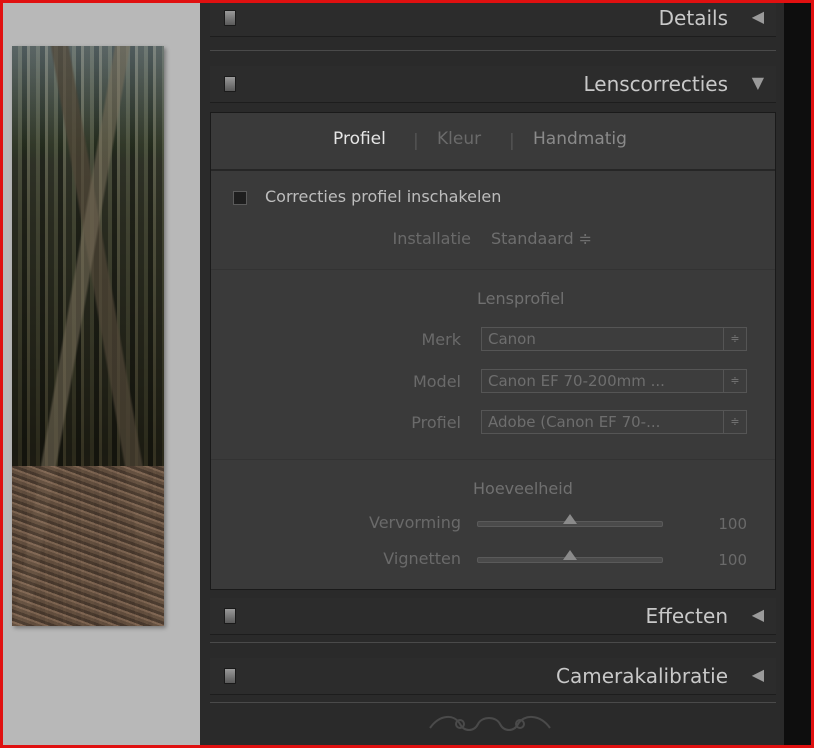 The height and width of the screenshot is (748, 814). I want to click on section-header-camera-calibration: Camerakalibratie ◀, so click(493, 676).